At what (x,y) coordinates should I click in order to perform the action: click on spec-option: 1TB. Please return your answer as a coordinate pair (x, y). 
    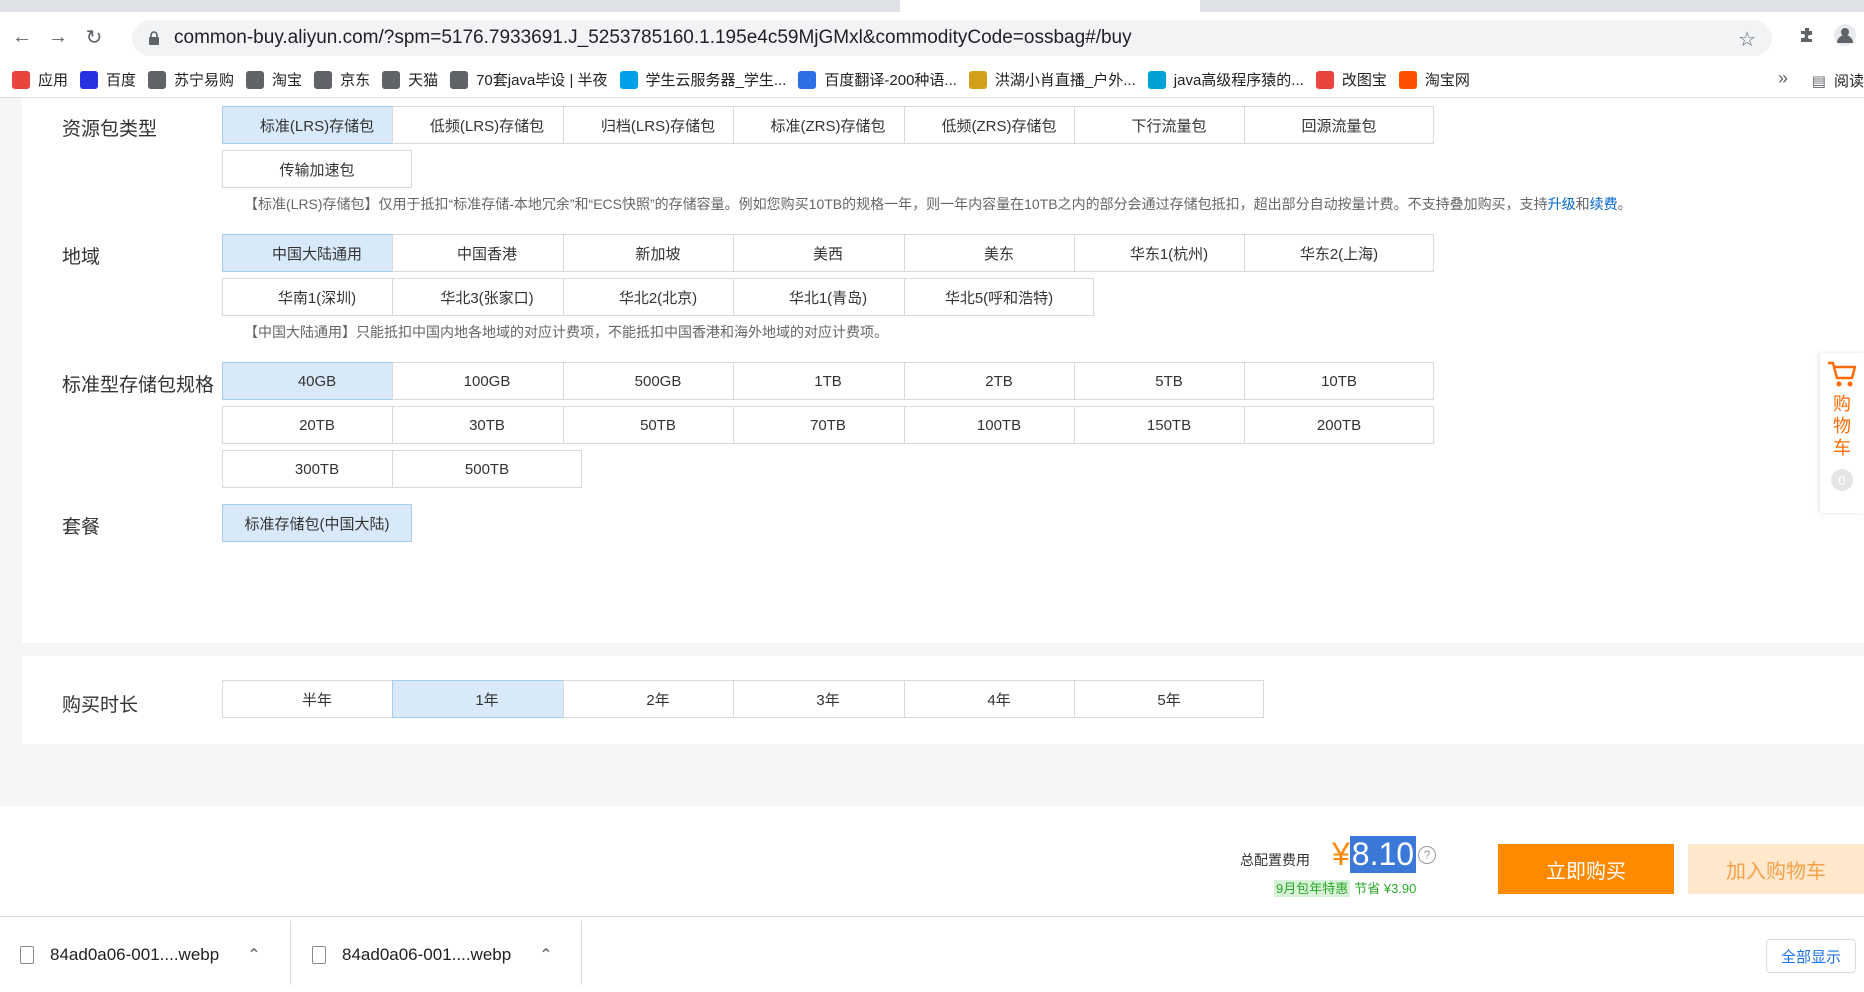
    Looking at the image, I should click on (828, 381).